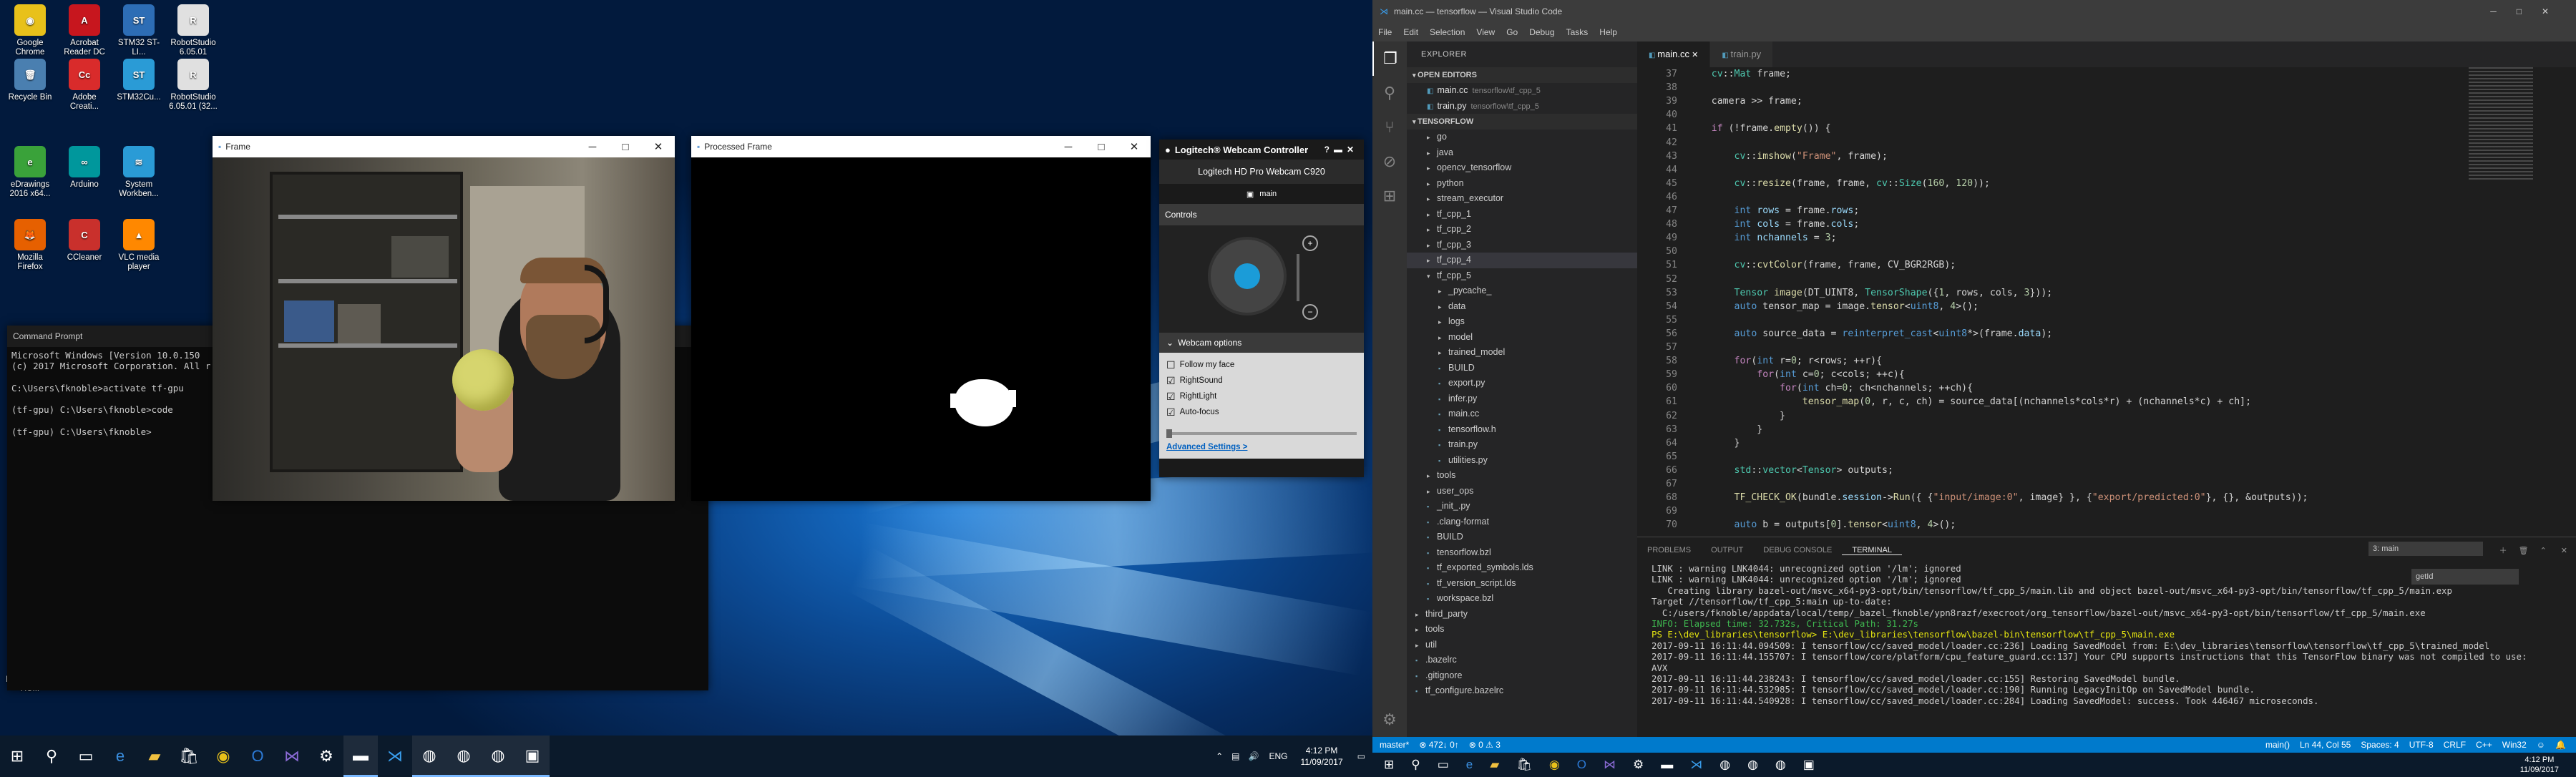 Image resolution: width=2576 pixels, height=777 pixels. Describe the element at coordinates (1554, 765) in the screenshot. I see `chrome-icon: ◉` at that location.